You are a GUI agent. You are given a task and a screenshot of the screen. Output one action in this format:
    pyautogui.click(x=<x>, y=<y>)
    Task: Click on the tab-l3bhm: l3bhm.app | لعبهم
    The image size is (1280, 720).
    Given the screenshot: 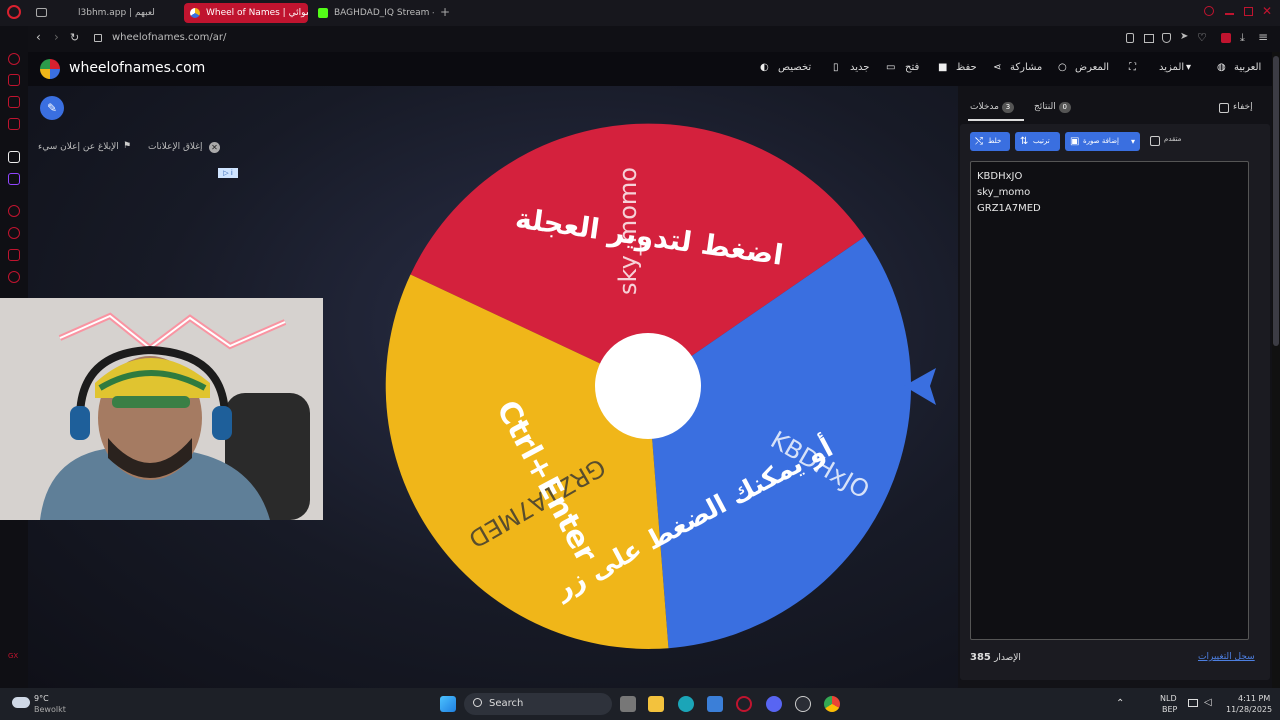 What is the action you would take?
    pyautogui.click(x=118, y=13)
    